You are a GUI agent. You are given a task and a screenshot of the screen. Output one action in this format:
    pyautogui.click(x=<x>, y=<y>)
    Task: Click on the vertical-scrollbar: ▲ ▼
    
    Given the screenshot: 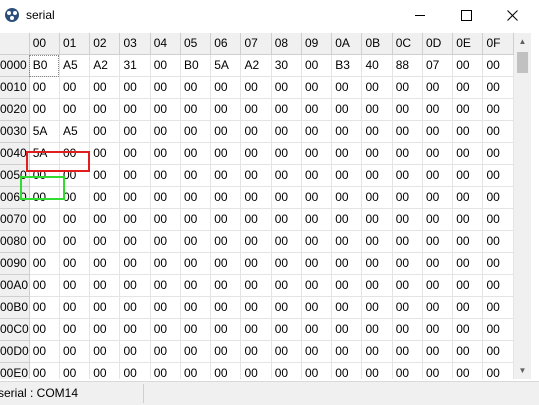 What is the action you would take?
    pyautogui.click(x=522, y=206)
    